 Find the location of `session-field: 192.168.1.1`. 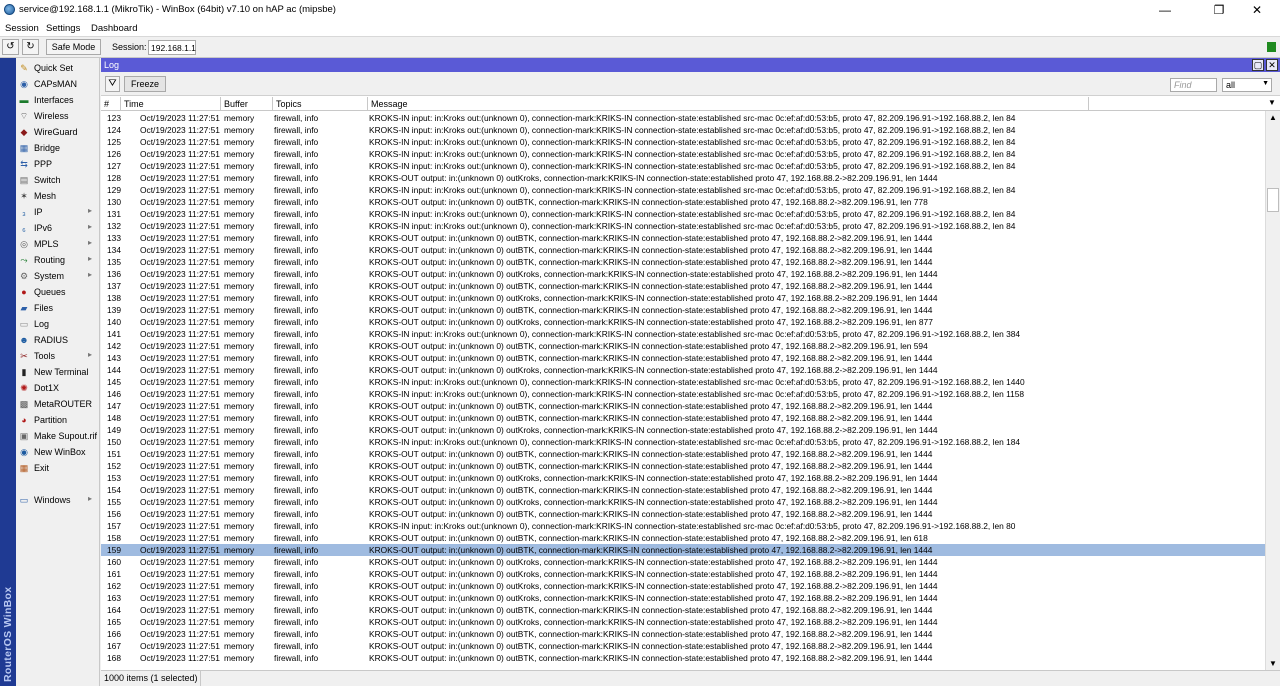

session-field: 192.168.1.1 is located at coordinates (172, 47).